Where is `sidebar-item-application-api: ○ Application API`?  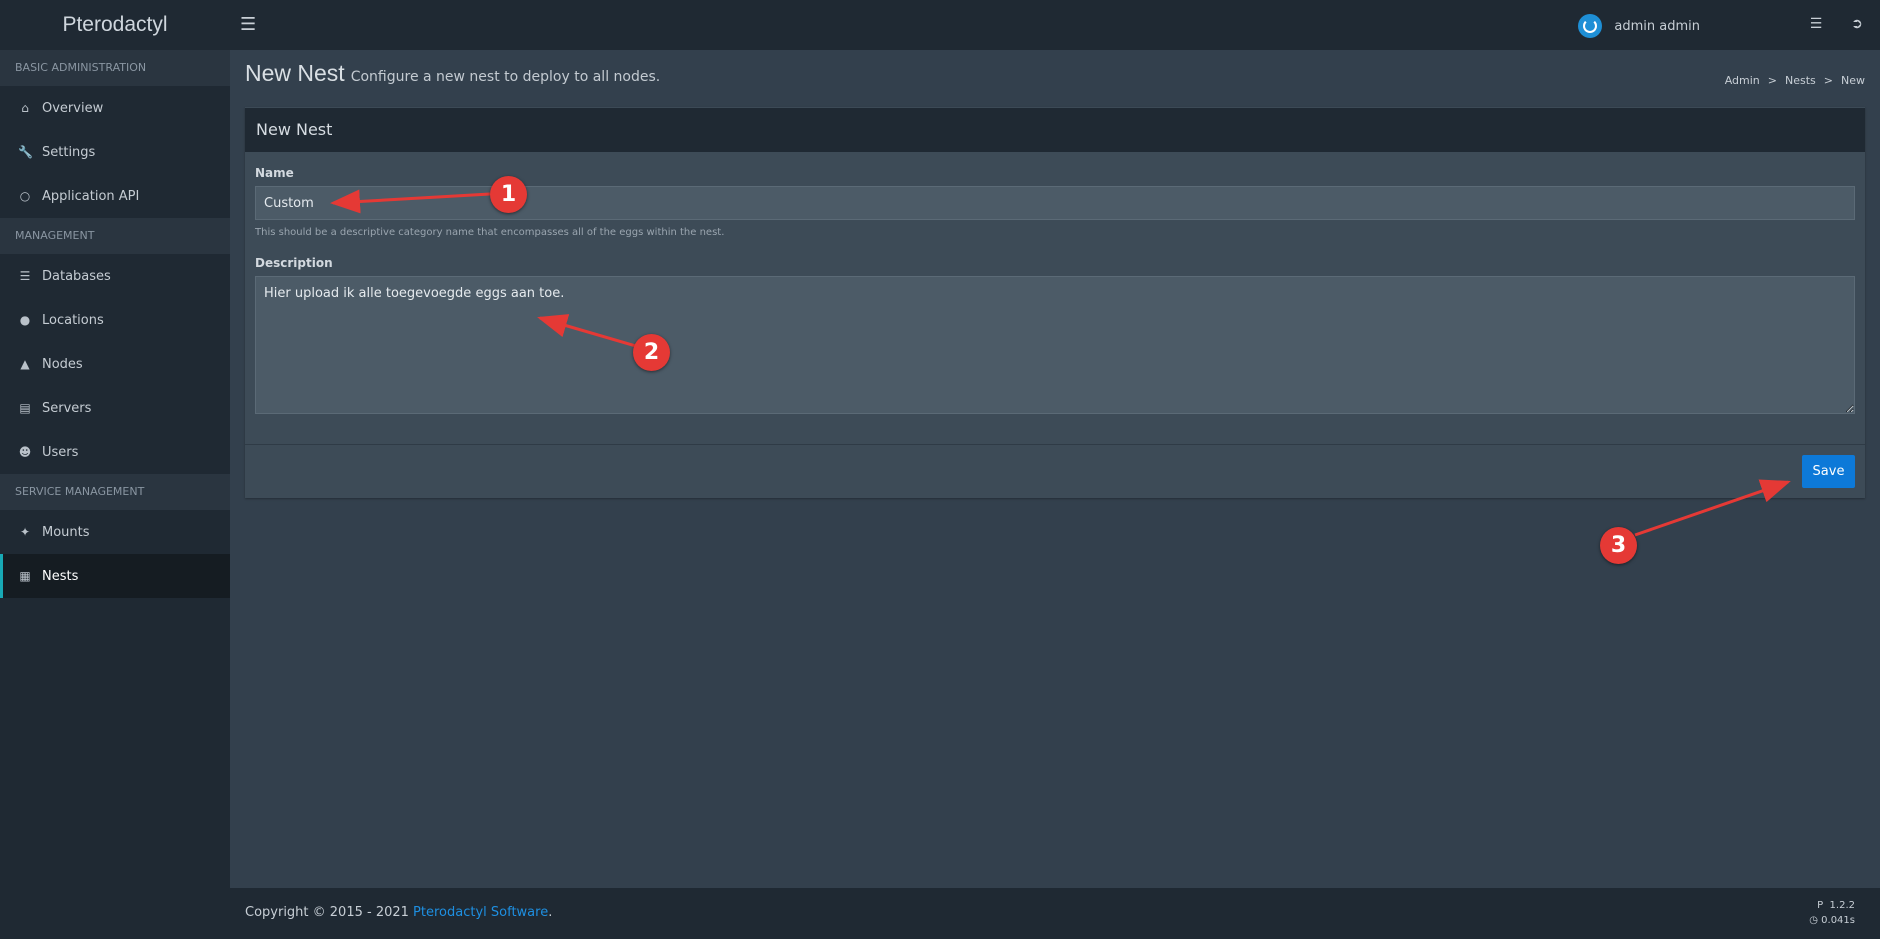 sidebar-item-application-api: ○ Application API is located at coordinates (115, 196).